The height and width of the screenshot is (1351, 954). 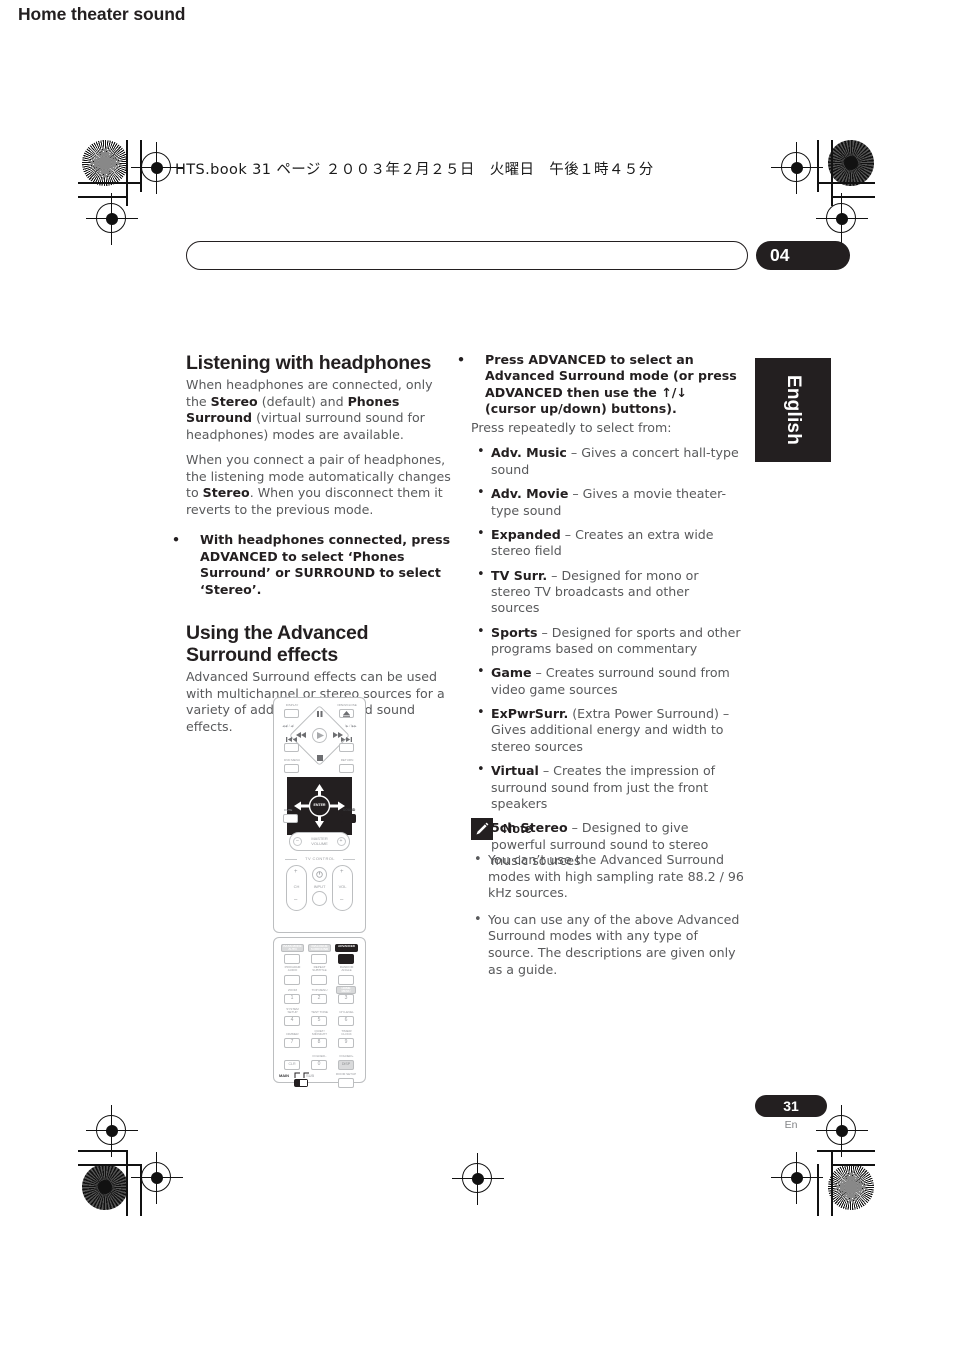 What do you see at coordinates (296, 900) in the screenshot?
I see `remote-ch-down-symbol: –` at bounding box center [296, 900].